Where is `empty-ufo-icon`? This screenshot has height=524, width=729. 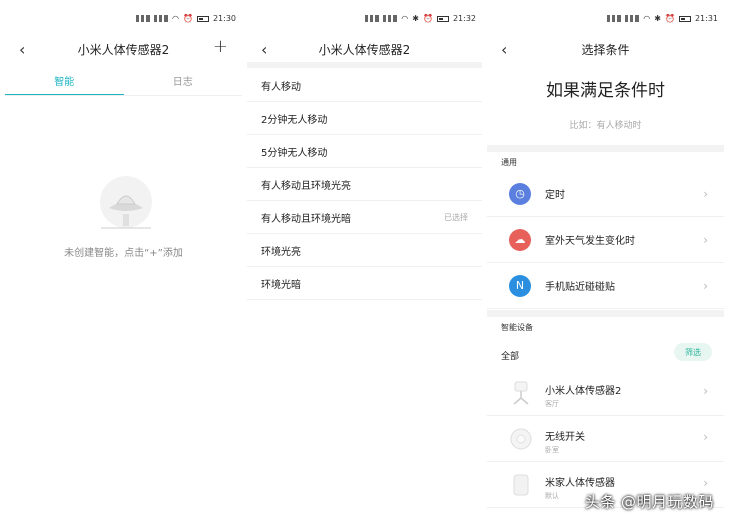
empty-ufo-icon is located at coordinates (126, 202).